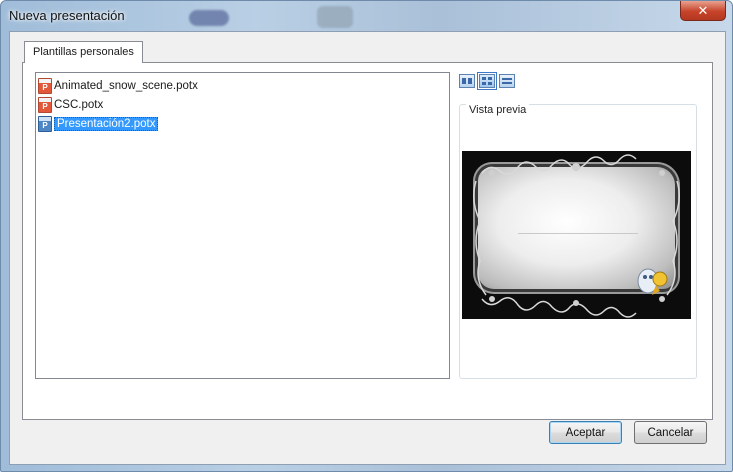 The image size is (733, 472). What do you see at coordinates (83, 52) in the screenshot?
I see `tab-plantillas-personales: Plantillas personales` at bounding box center [83, 52].